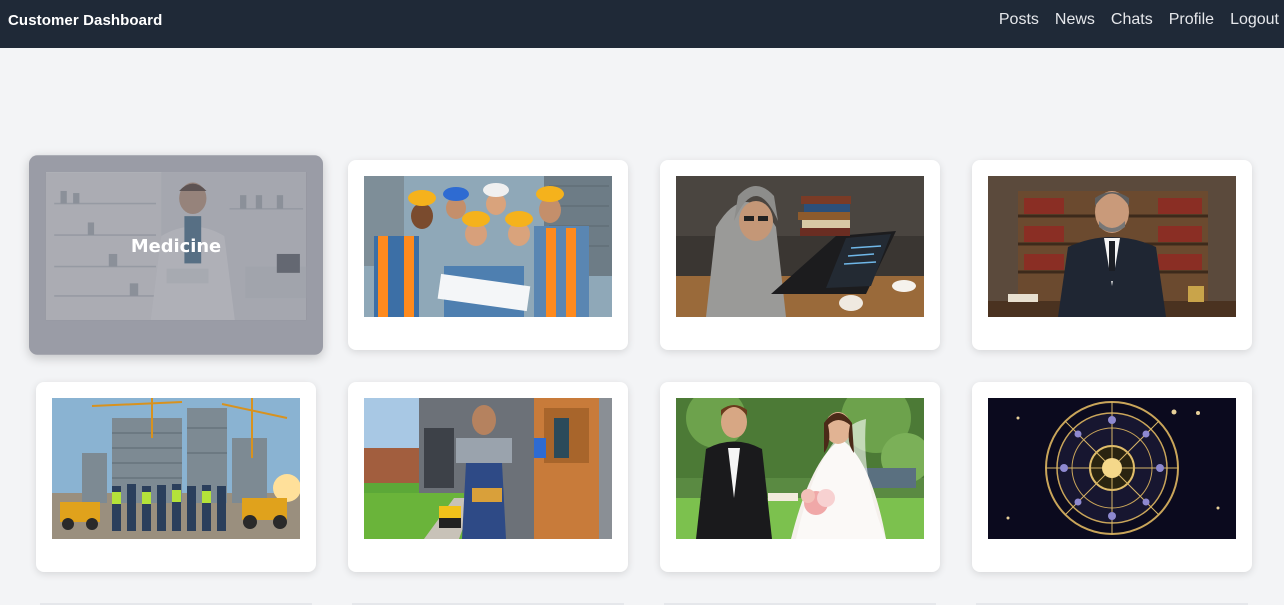 The height and width of the screenshot is (605, 1284). What do you see at coordinates (1254, 20) in the screenshot?
I see `nav-logout-link: Logout` at bounding box center [1254, 20].